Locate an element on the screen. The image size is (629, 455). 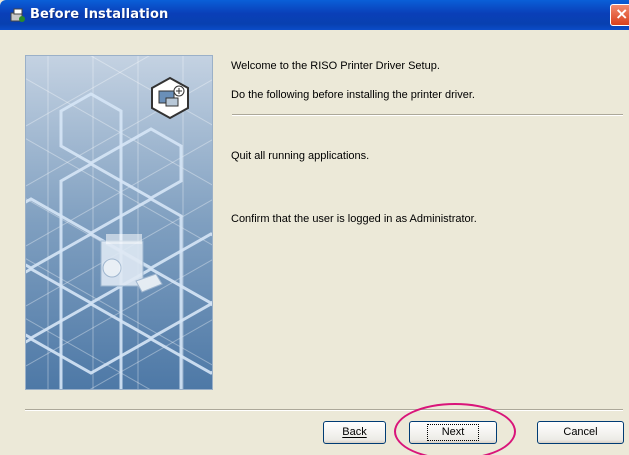
cancel-button-label: Cancel is located at coordinates (580, 432).